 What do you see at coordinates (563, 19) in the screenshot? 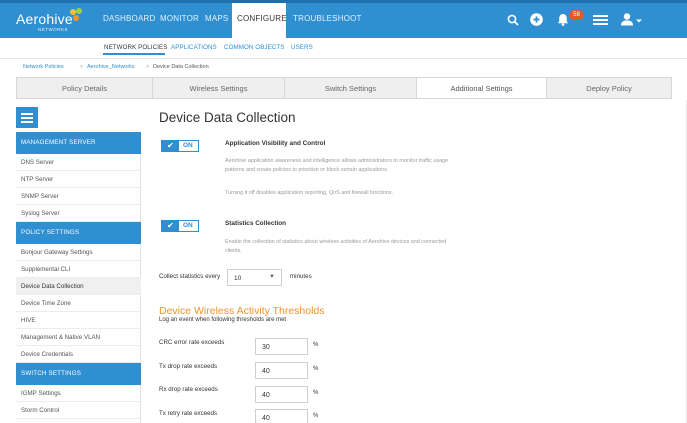
I see `bell-icon` at bounding box center [563, 19].